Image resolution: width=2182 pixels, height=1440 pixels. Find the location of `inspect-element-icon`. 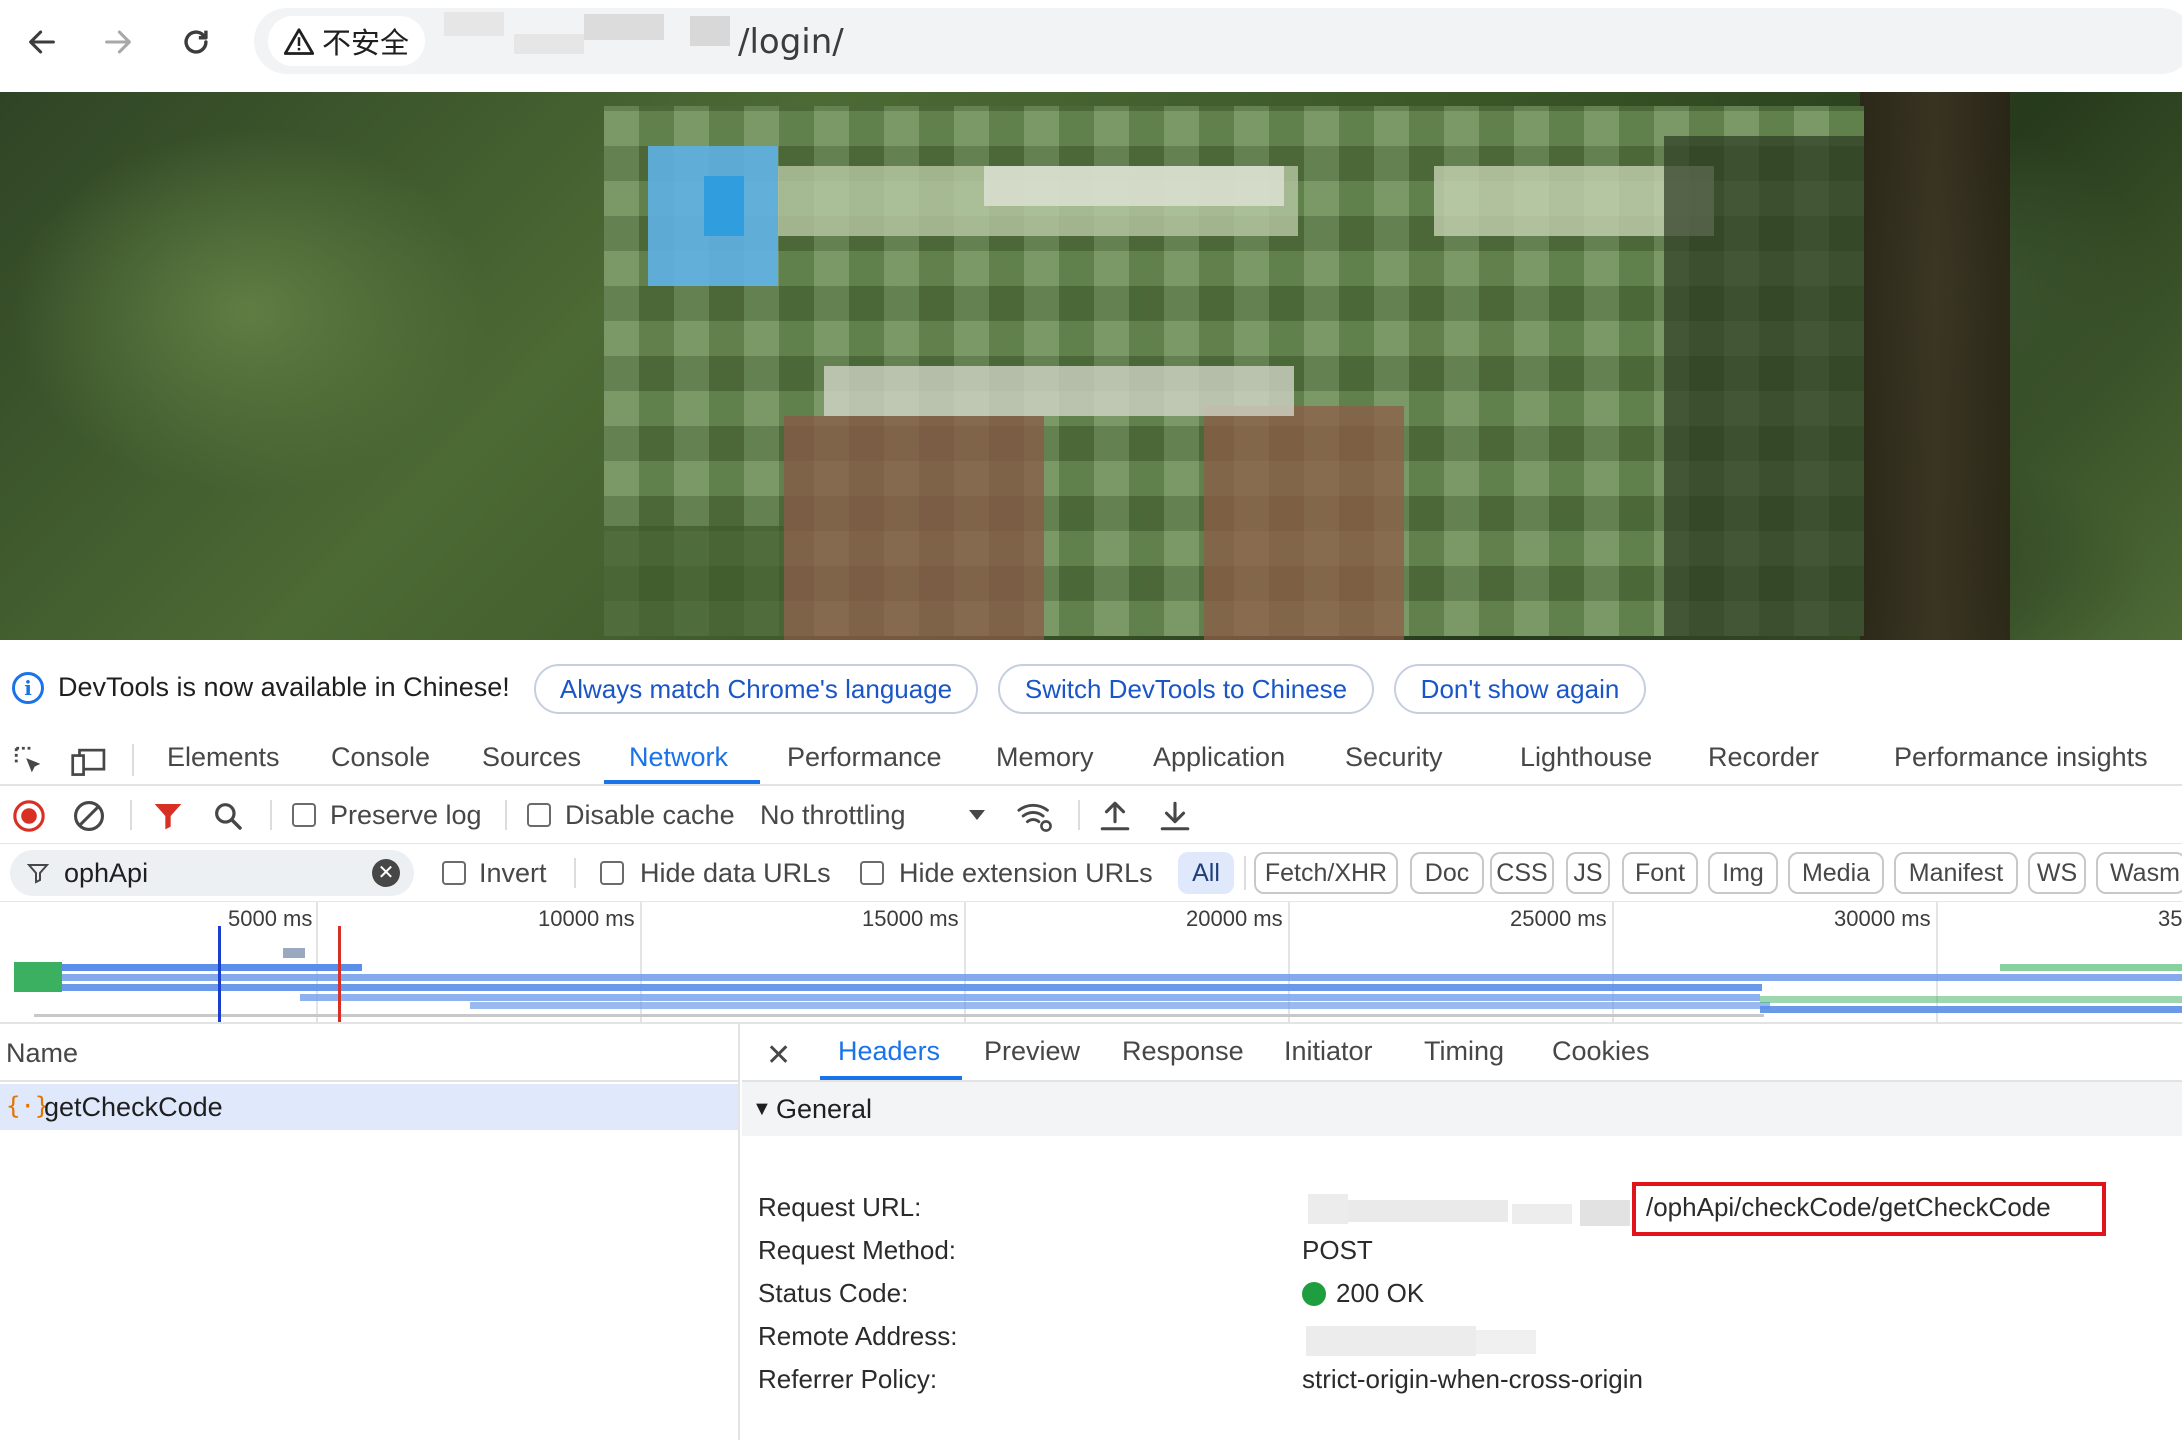

inspect-element-icon is located at coordinates (29, 763).